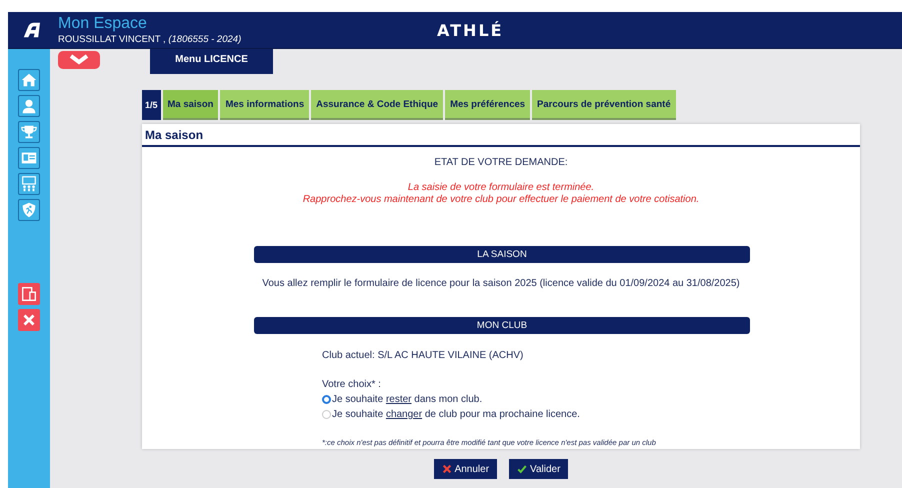 The image size is (902, 488). Describe the element at coordinates (29, 158) in the screenshot. I see `id-card-icon` at that location.